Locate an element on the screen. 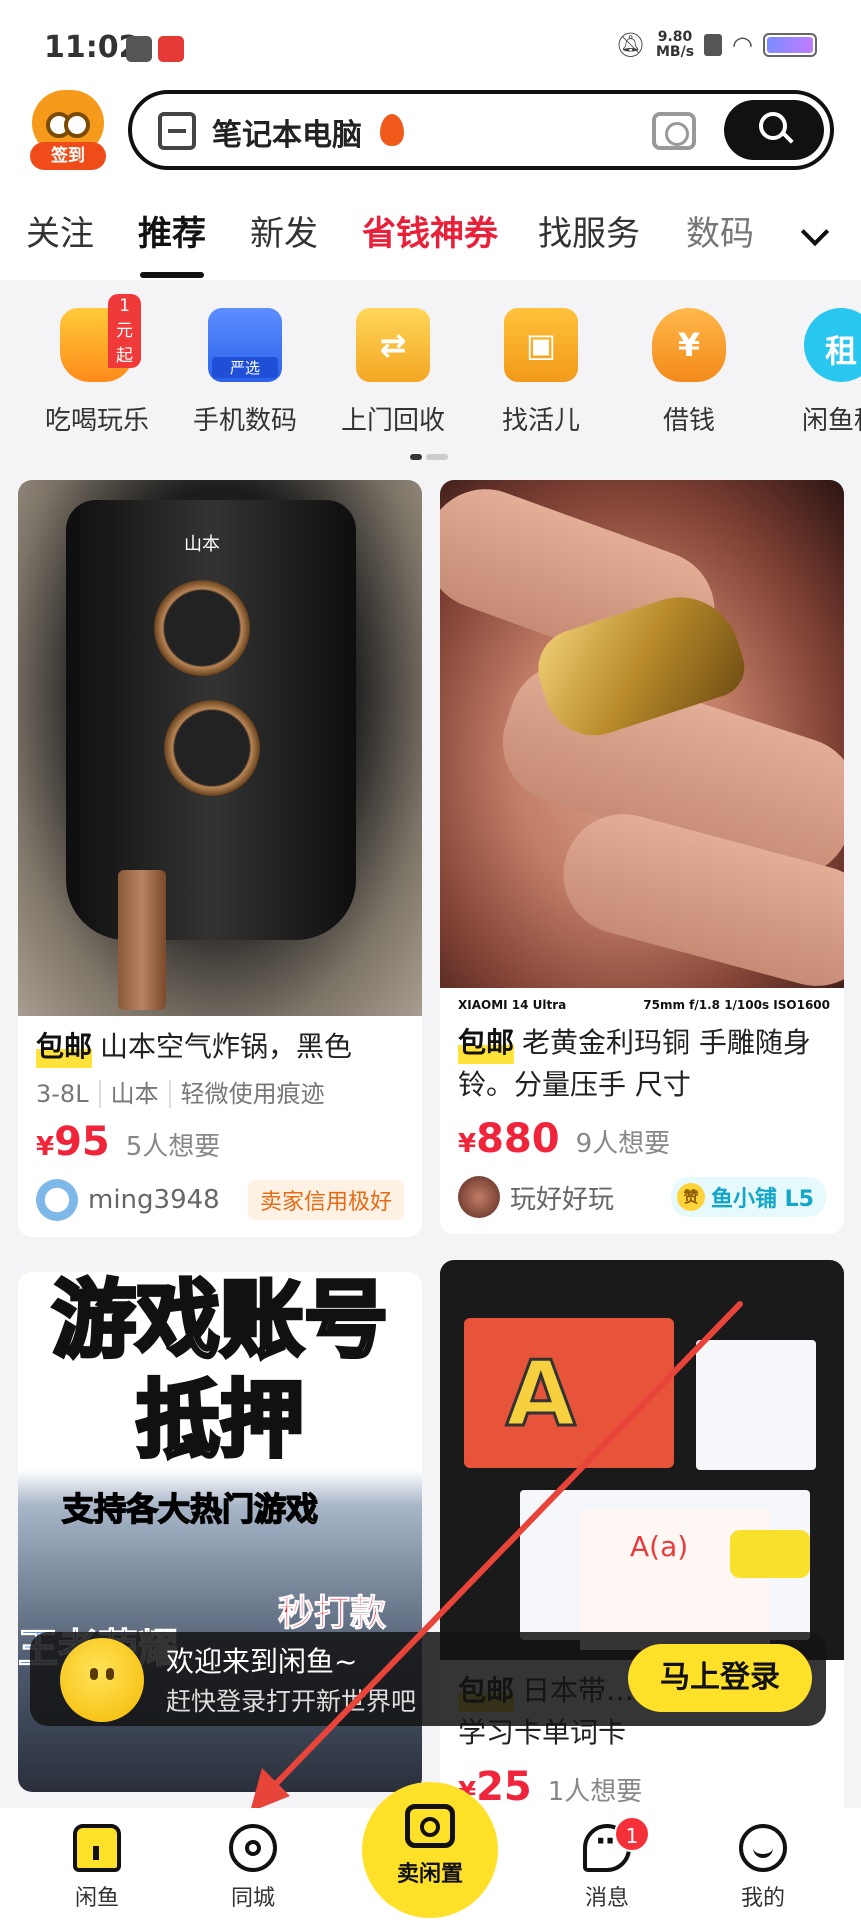  login-button: 马上登录 is located at coordinates (720, 1678).